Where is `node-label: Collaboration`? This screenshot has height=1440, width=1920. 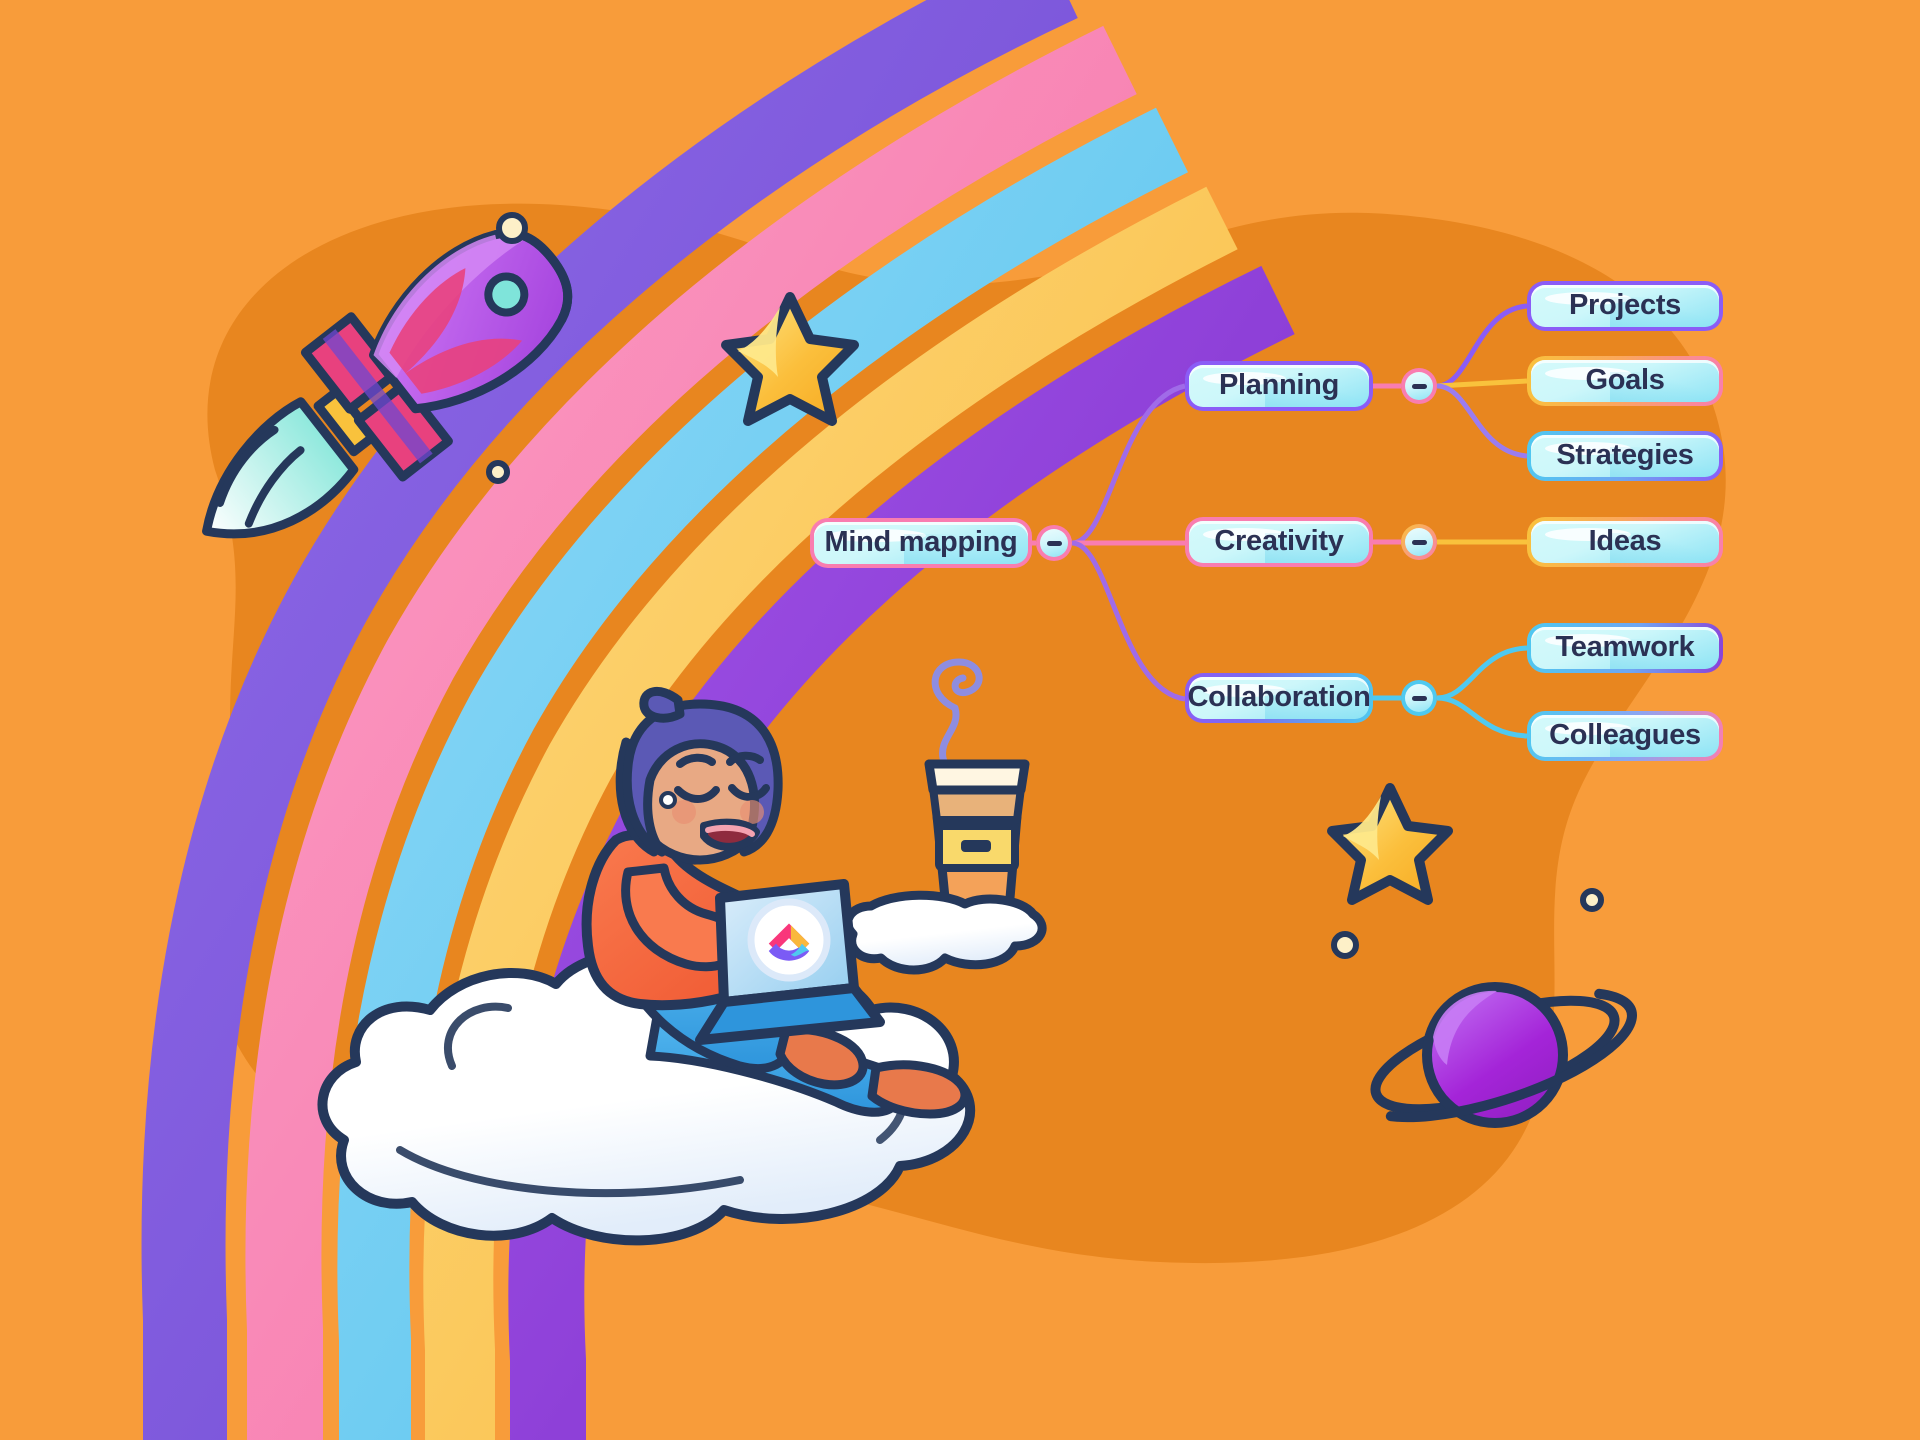
node-label: Collaboration is located at coordinates (1279, 696).